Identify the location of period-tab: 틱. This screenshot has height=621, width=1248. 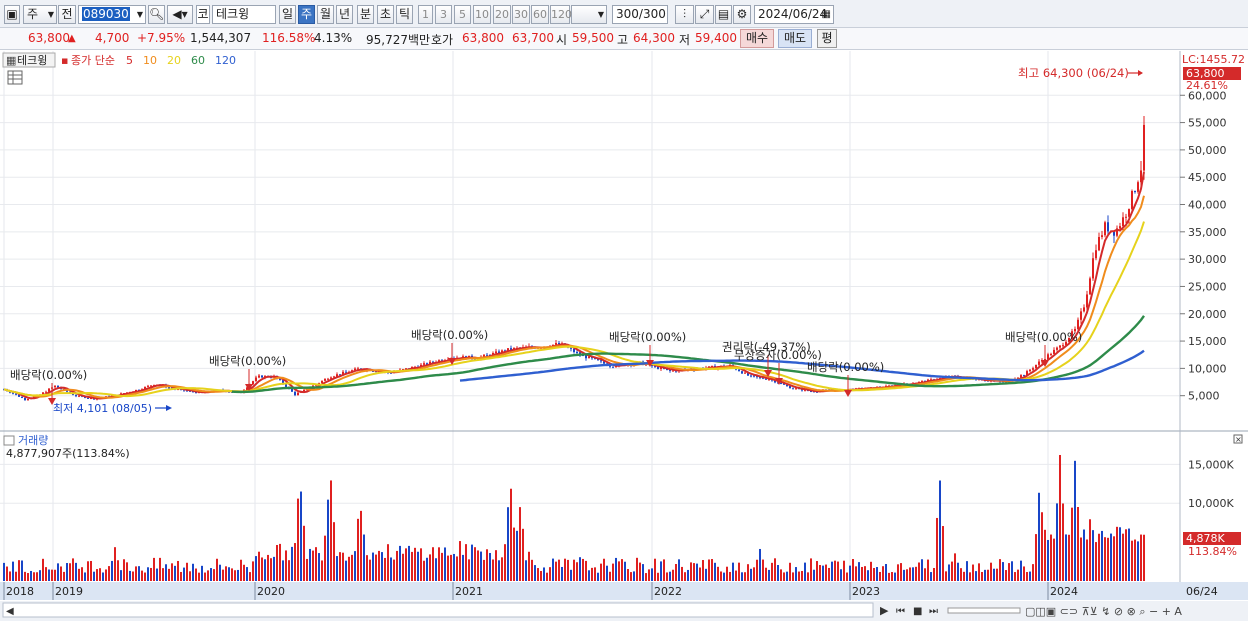
(404, 14).